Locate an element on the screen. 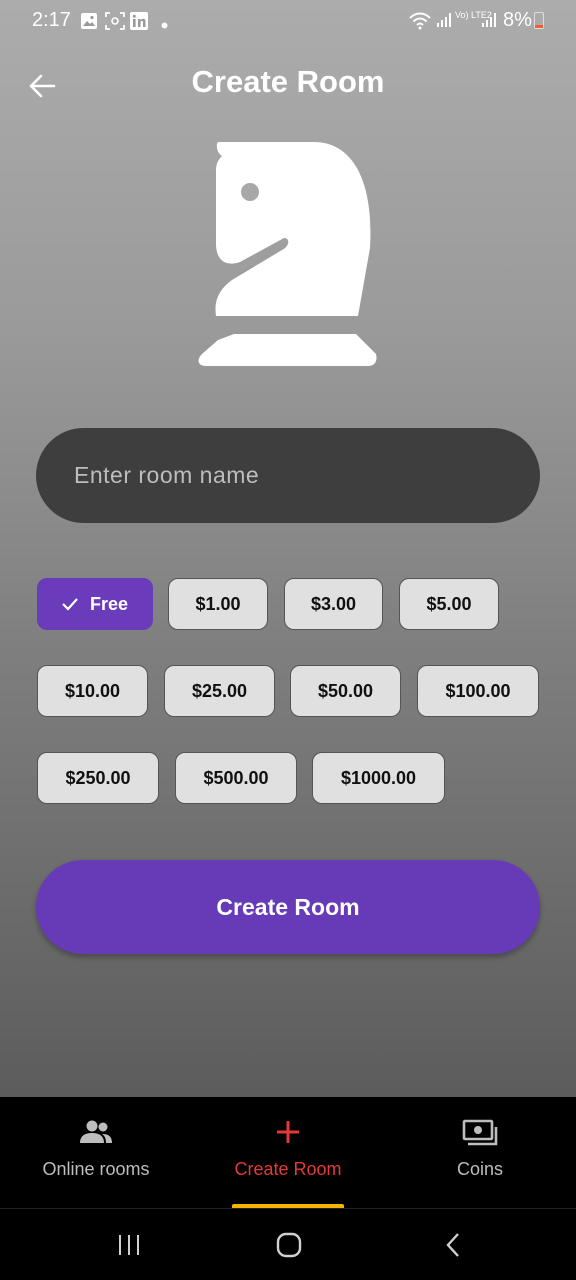  bottom-navigation: Online rooms Create Room Coins is located at coordinates (288, 1152).